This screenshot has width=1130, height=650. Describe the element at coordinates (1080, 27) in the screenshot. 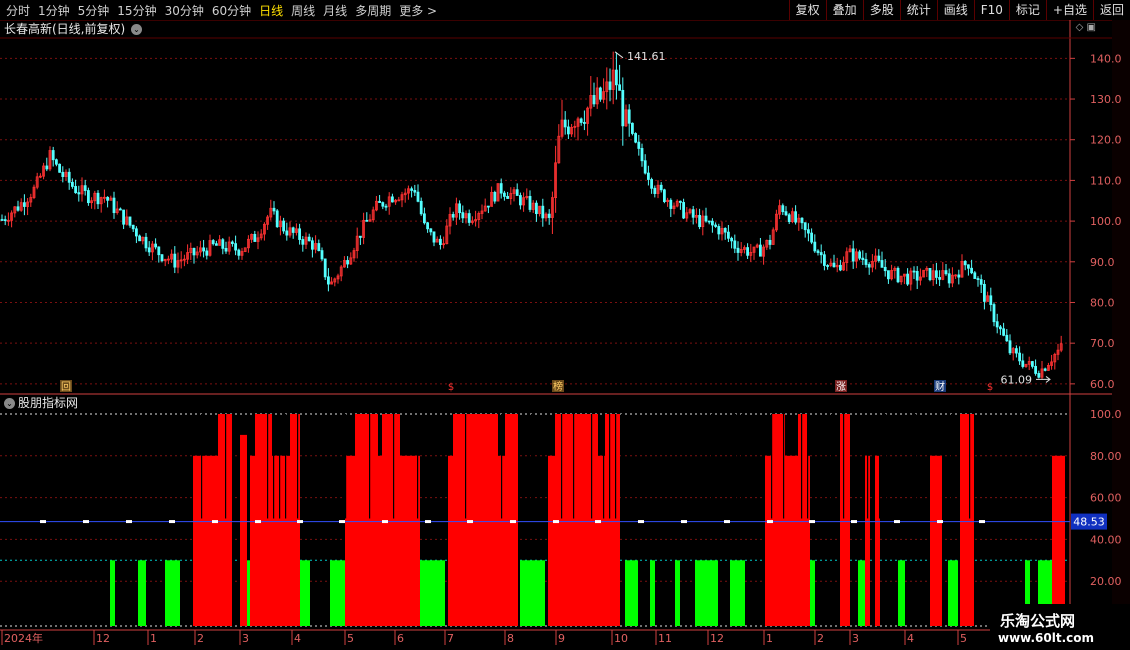

I see `diamond-icon: ◇` at that location.